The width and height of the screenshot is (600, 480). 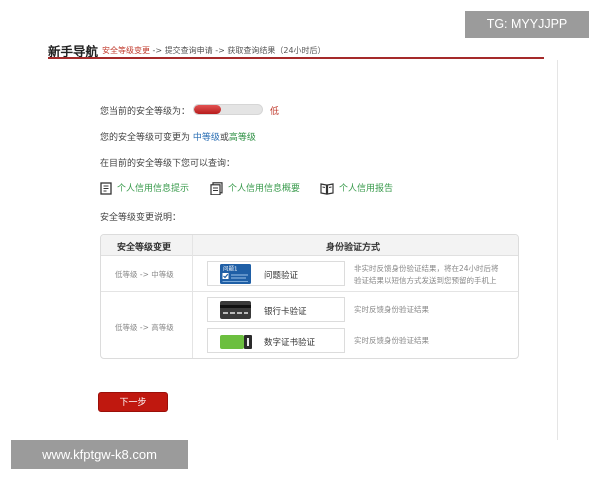 What do you see at coordinates (275, 112) in the screenshot?
I see `security-level-value: 低` at bounding box center [275, 112].